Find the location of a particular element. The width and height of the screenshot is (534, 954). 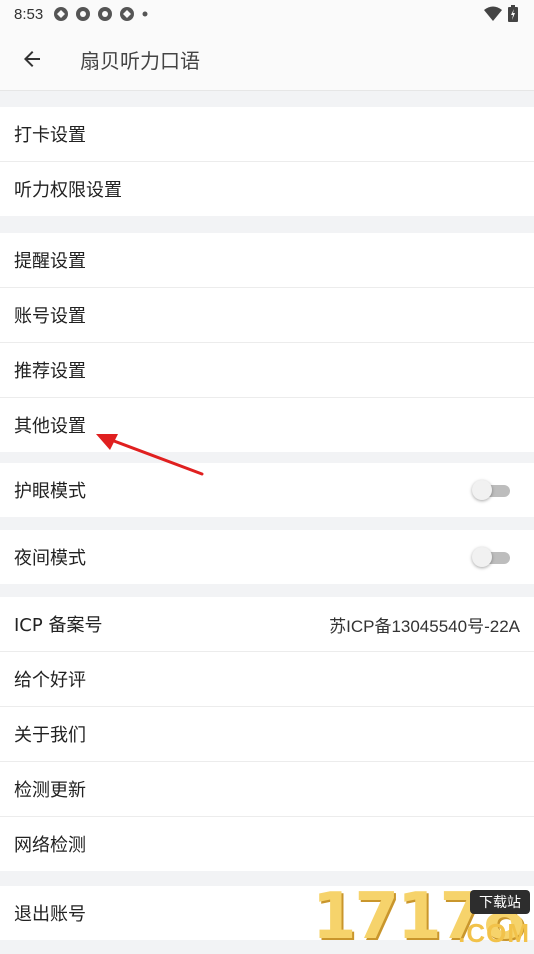

settings-item-network-check: 网络检测 is located at coordinates (267, 844).